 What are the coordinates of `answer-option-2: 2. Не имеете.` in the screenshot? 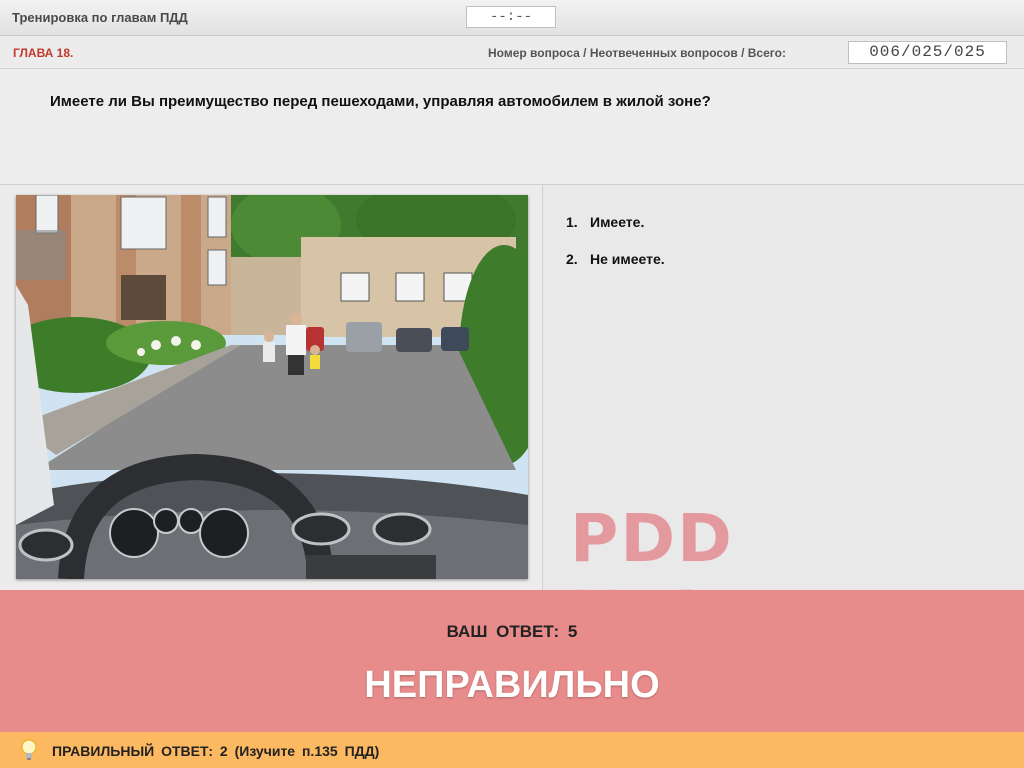 It's located at (615, 259).